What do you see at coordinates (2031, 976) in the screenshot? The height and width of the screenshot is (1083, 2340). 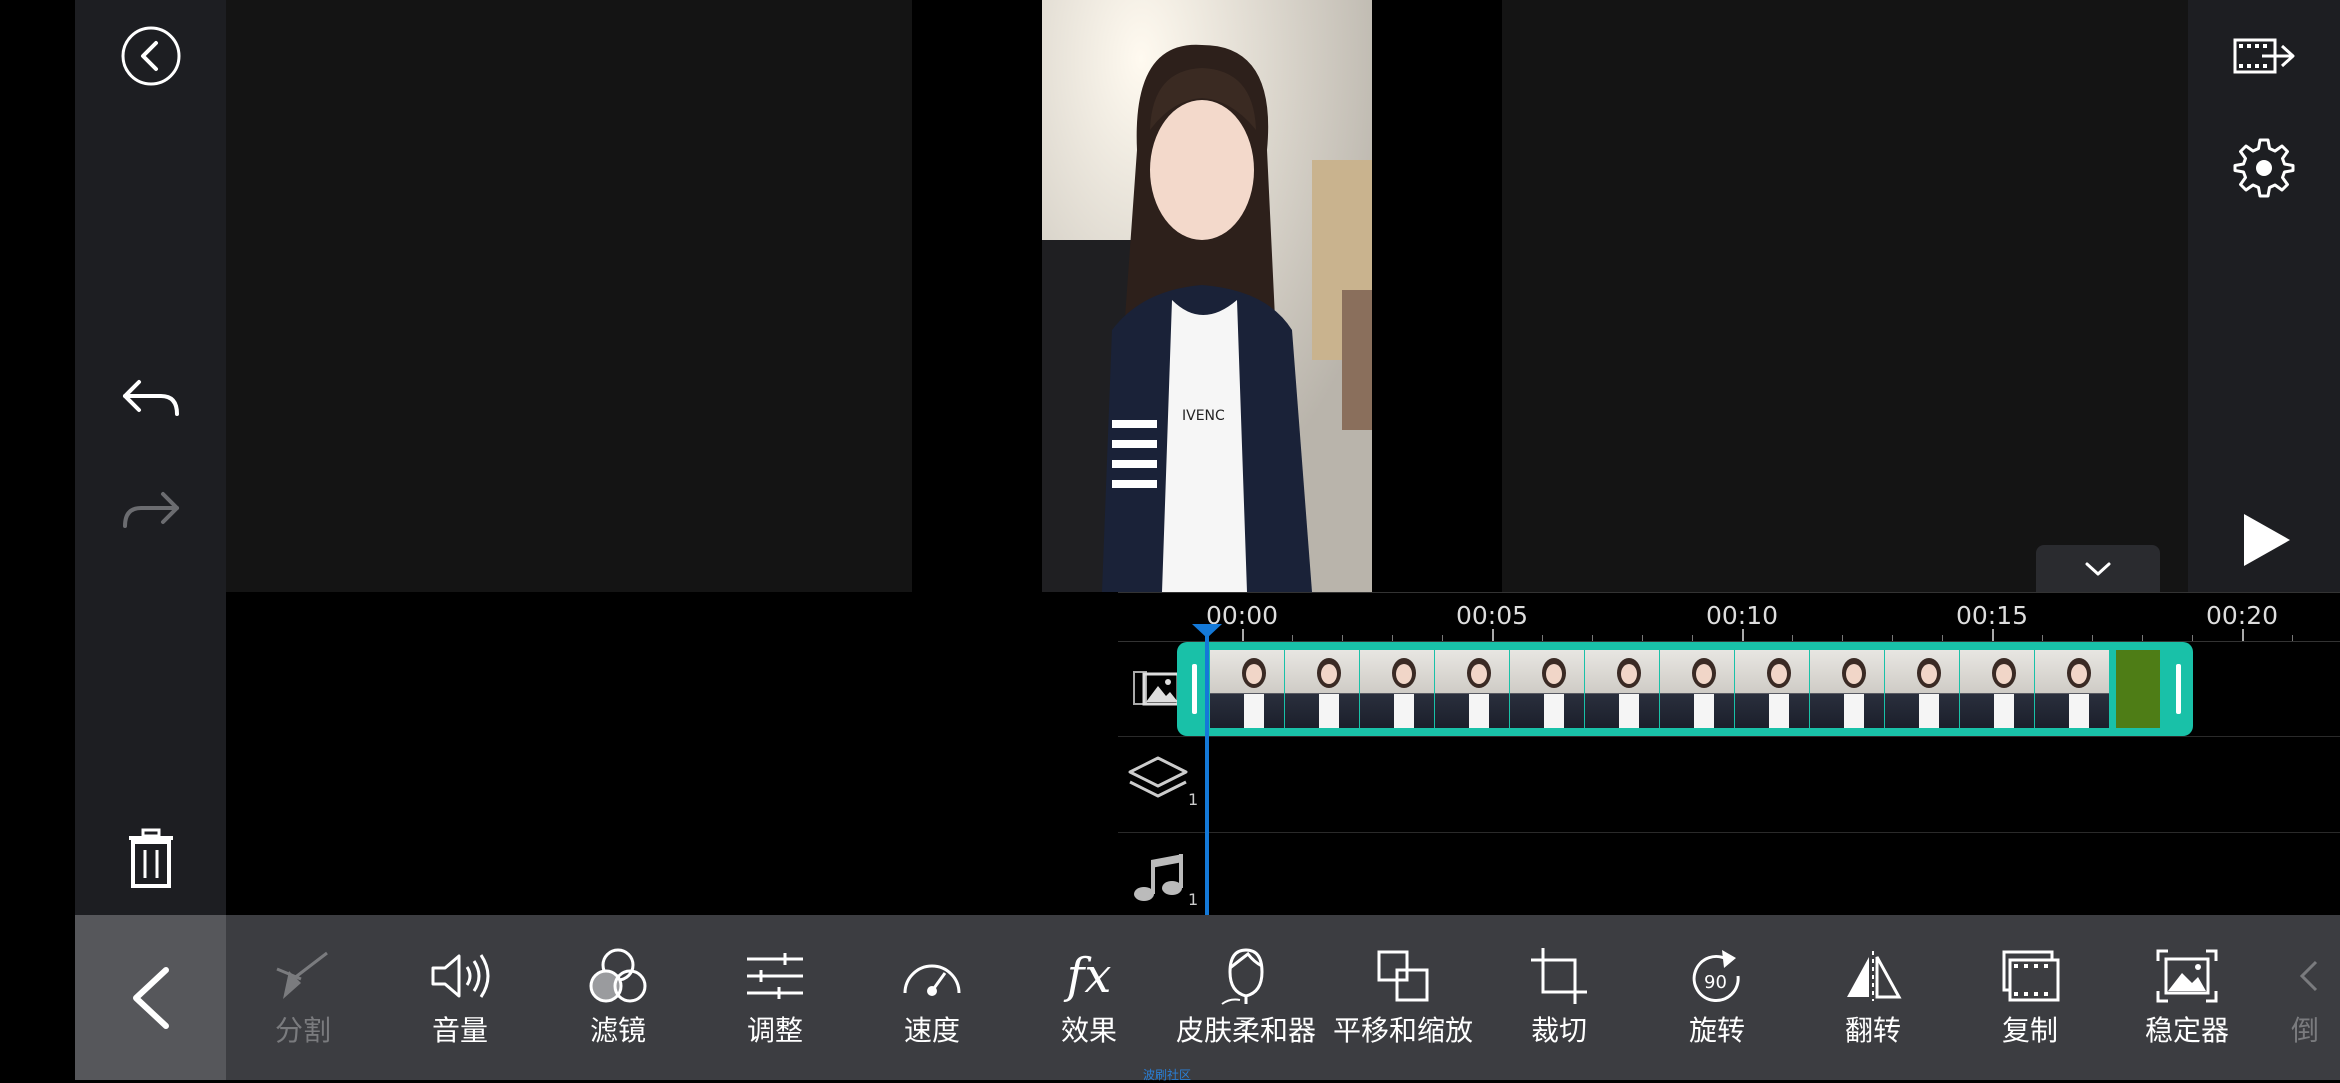 I see `duplicate-icon` at bounding box center [2031, 976].